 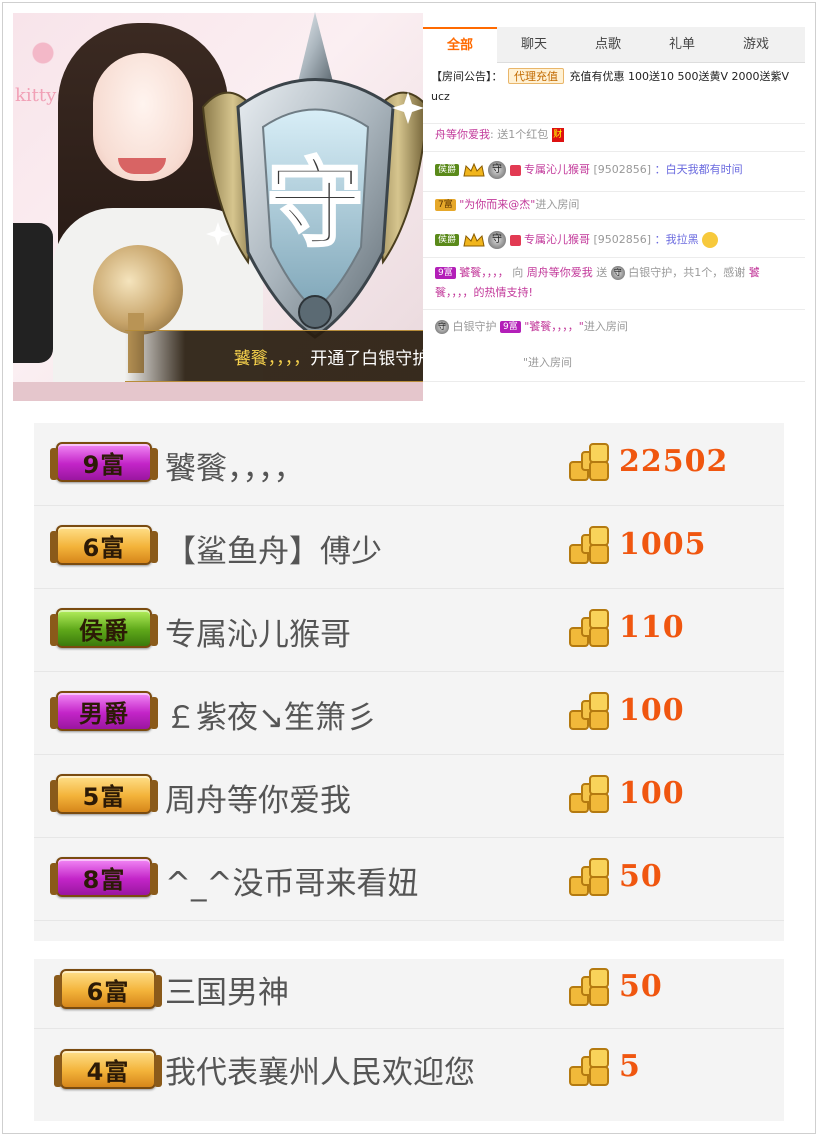 What do you see at coordinates (548, 362) in the screenshot?
I see `chat-text: "进入房间` at bounding box center [548, 362].